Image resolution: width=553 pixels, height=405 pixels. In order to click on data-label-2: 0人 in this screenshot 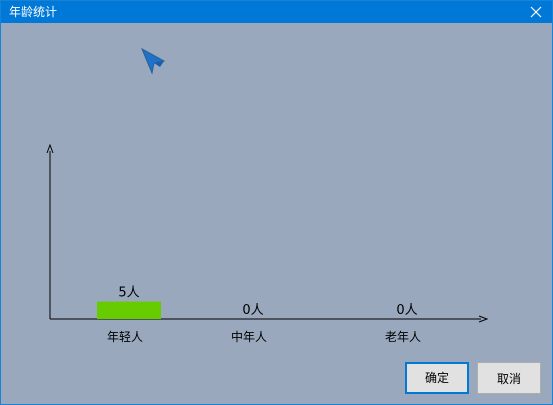, I will do `click(406, 310)`.